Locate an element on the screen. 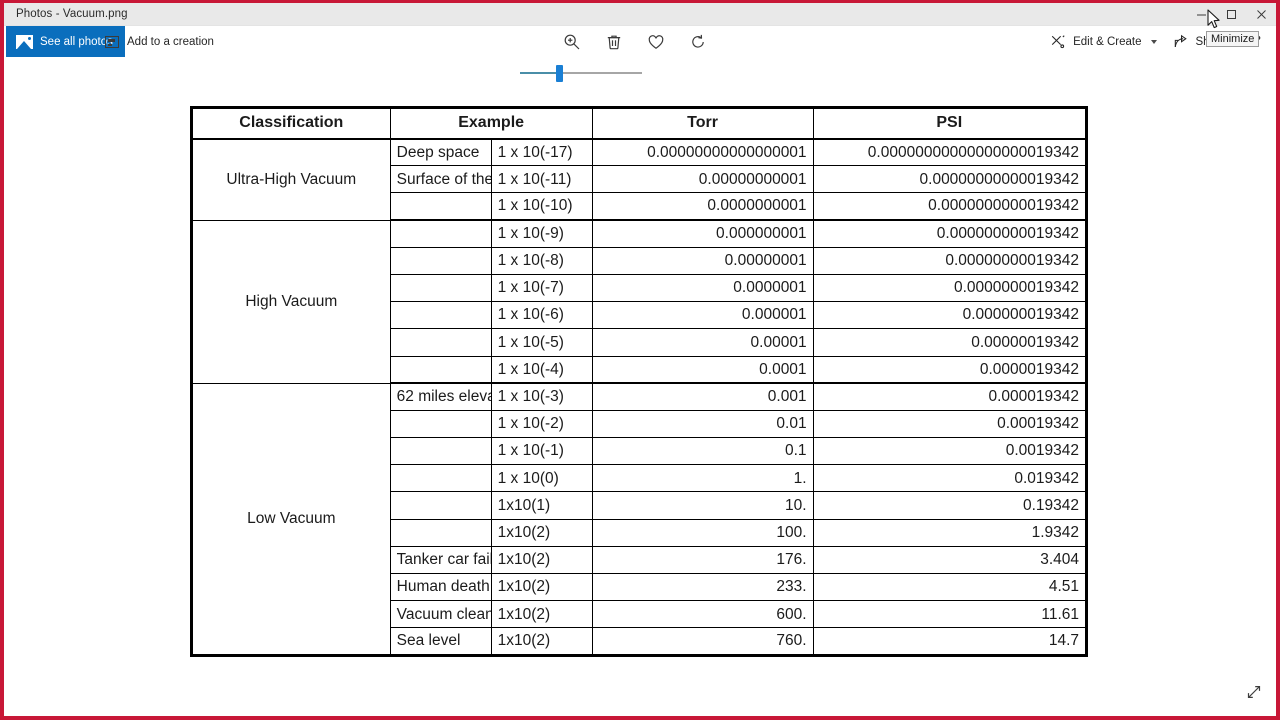 This screenshot has height=720, width=1280. window-title: Photos - Vacuum.png is located at coordinates (72, 14).